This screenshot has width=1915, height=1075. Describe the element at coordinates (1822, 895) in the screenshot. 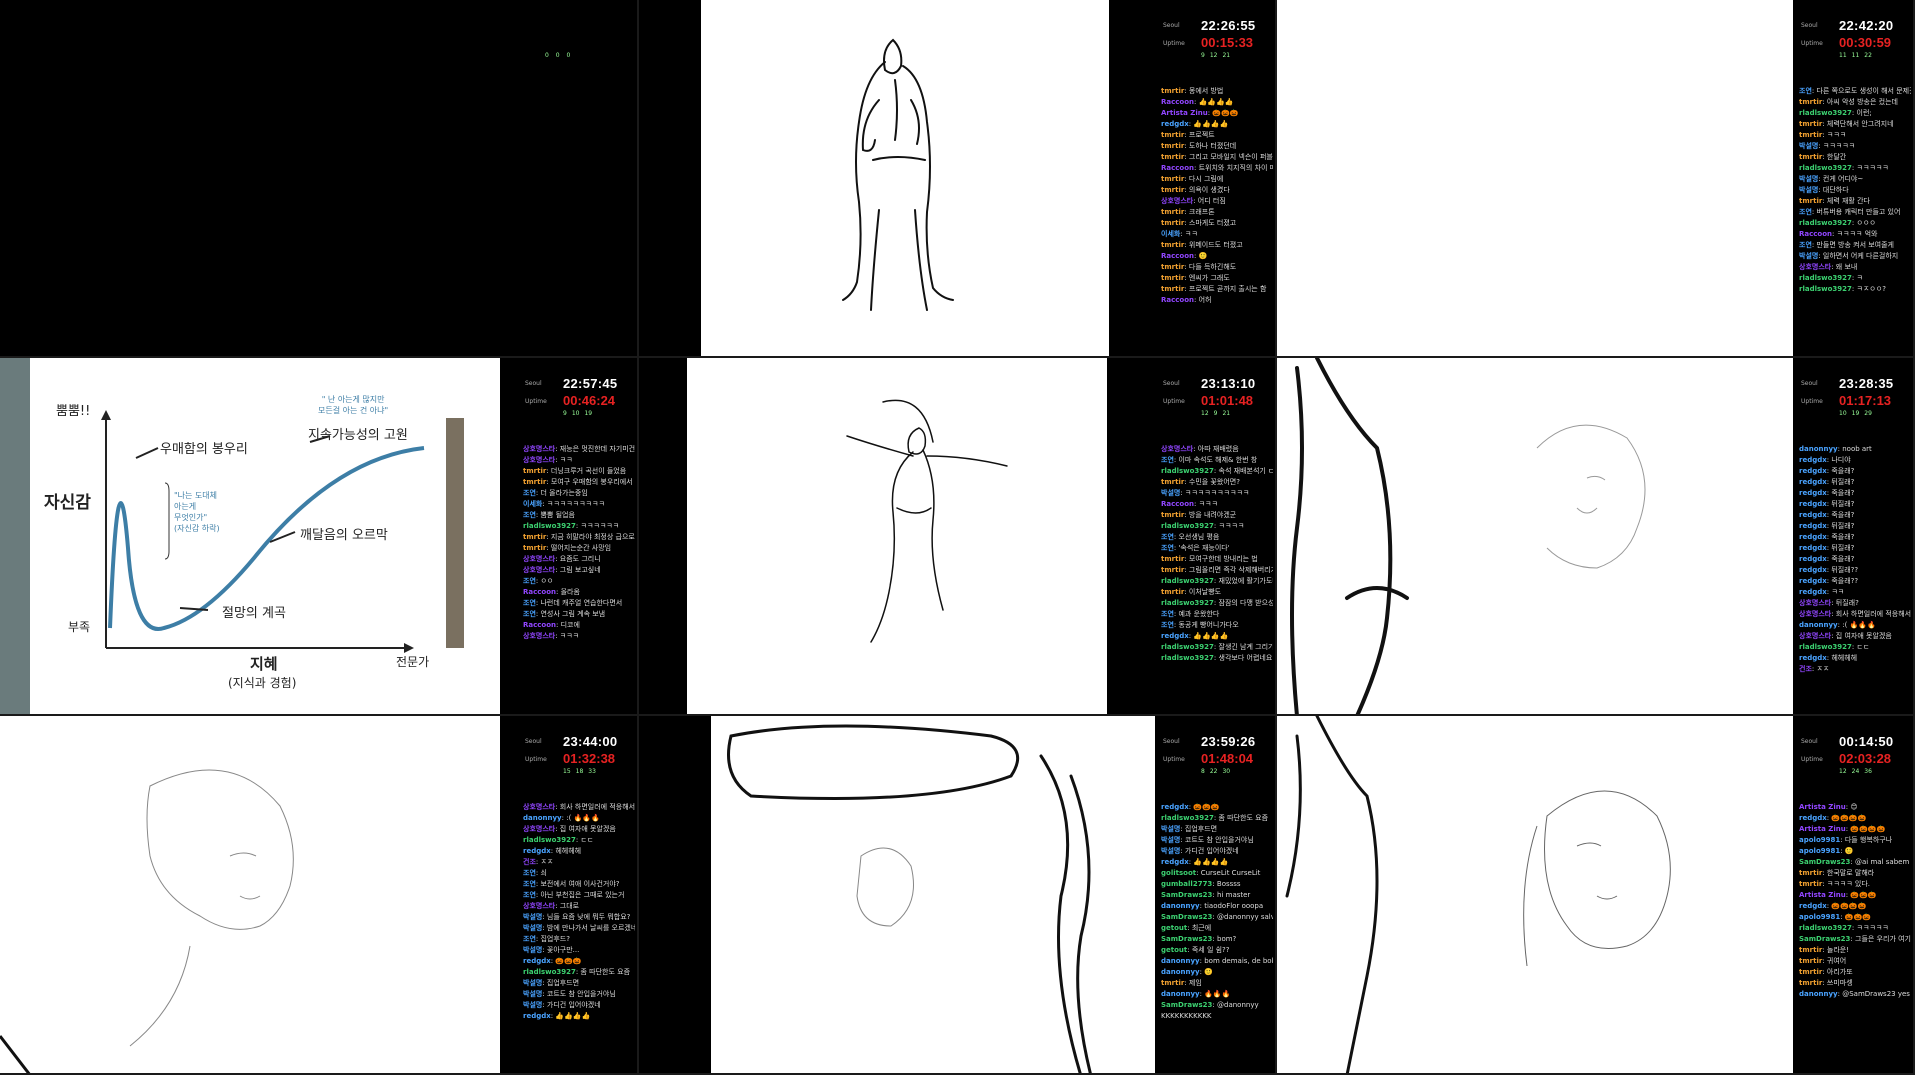

I see `chat-username: Artista Zinu` at that location.